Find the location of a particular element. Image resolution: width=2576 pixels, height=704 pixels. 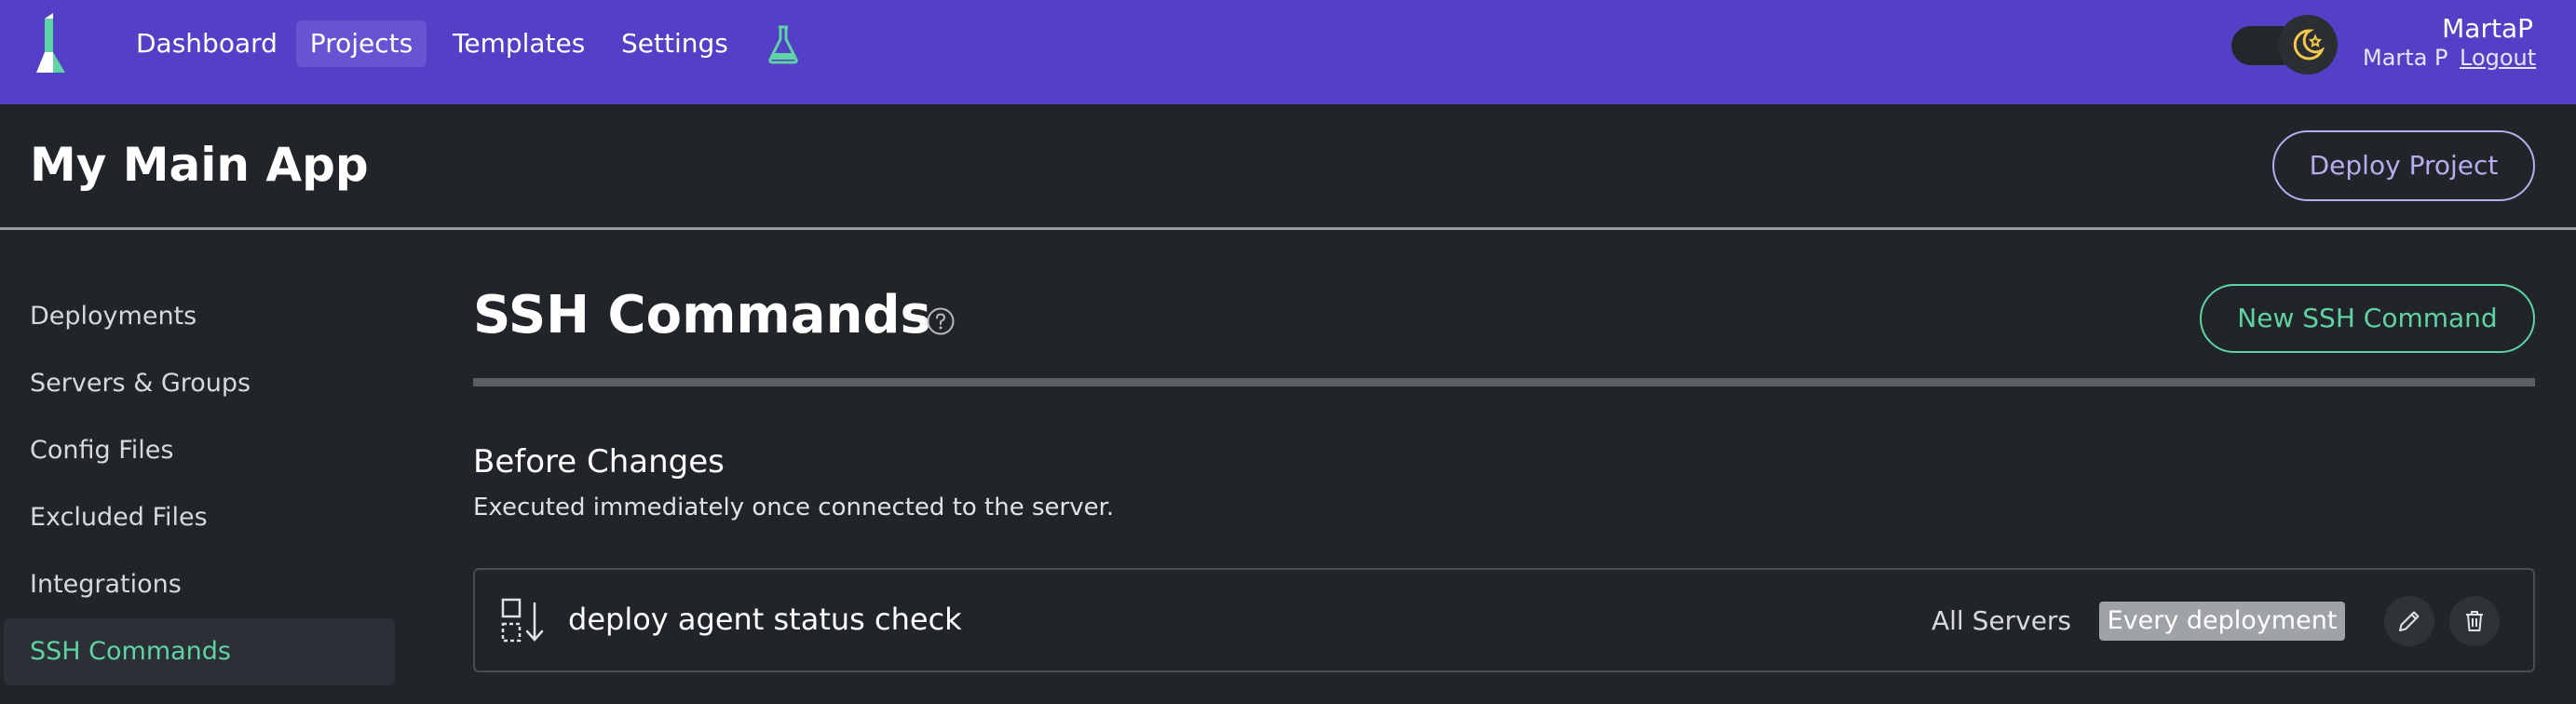

sidebar-item-servers-groups: Servers & Groups is located at coordinates (140, 383).